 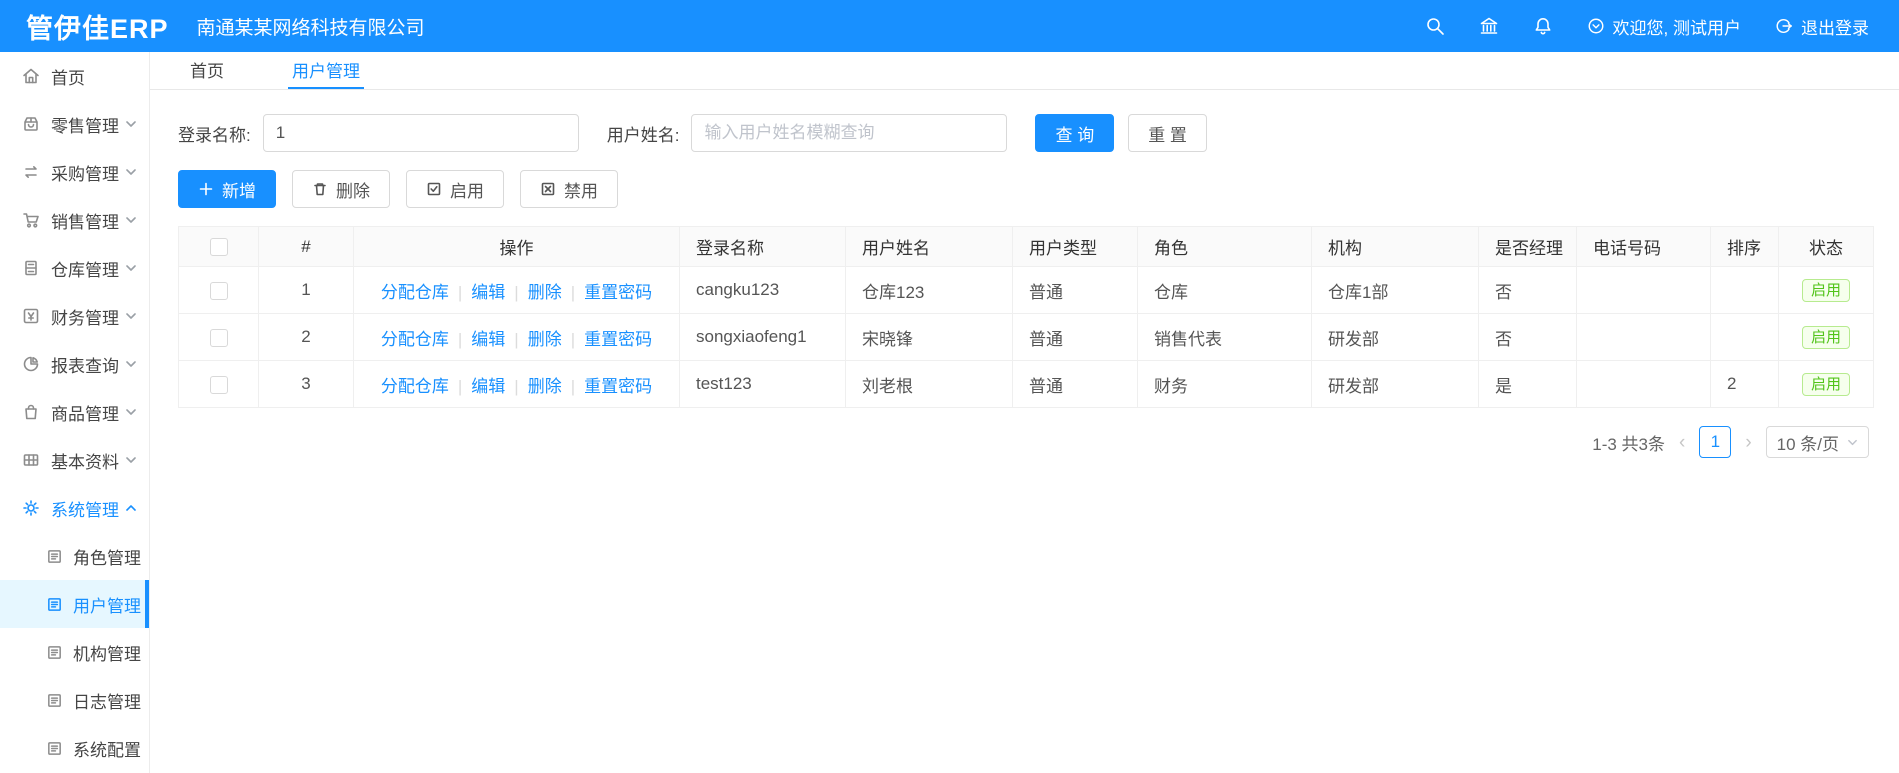 What do you see at coordinates (1682, 442) in the screenshot?
I see `prev-page-button: ‹` at bounding box center [1682, 442].